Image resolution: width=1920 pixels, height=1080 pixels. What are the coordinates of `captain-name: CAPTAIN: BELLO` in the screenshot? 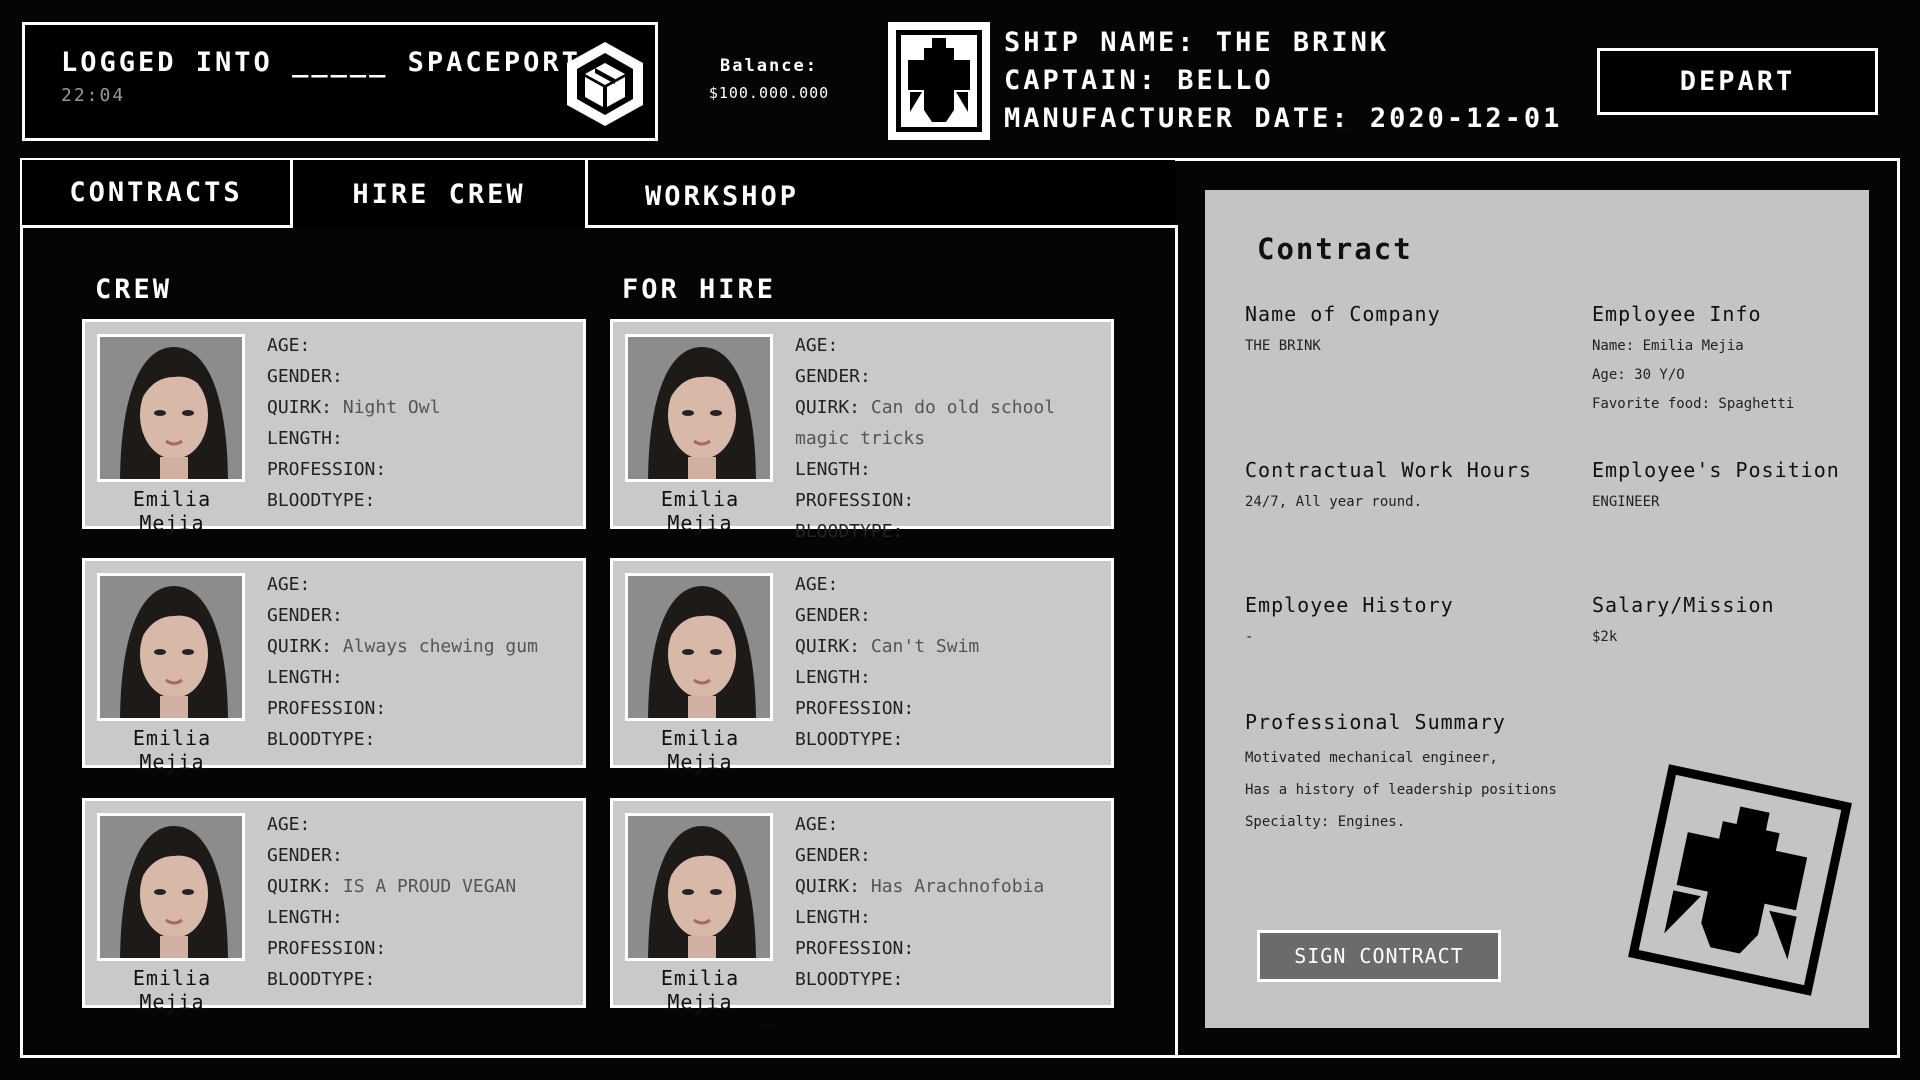 It's located at (1139, 80).